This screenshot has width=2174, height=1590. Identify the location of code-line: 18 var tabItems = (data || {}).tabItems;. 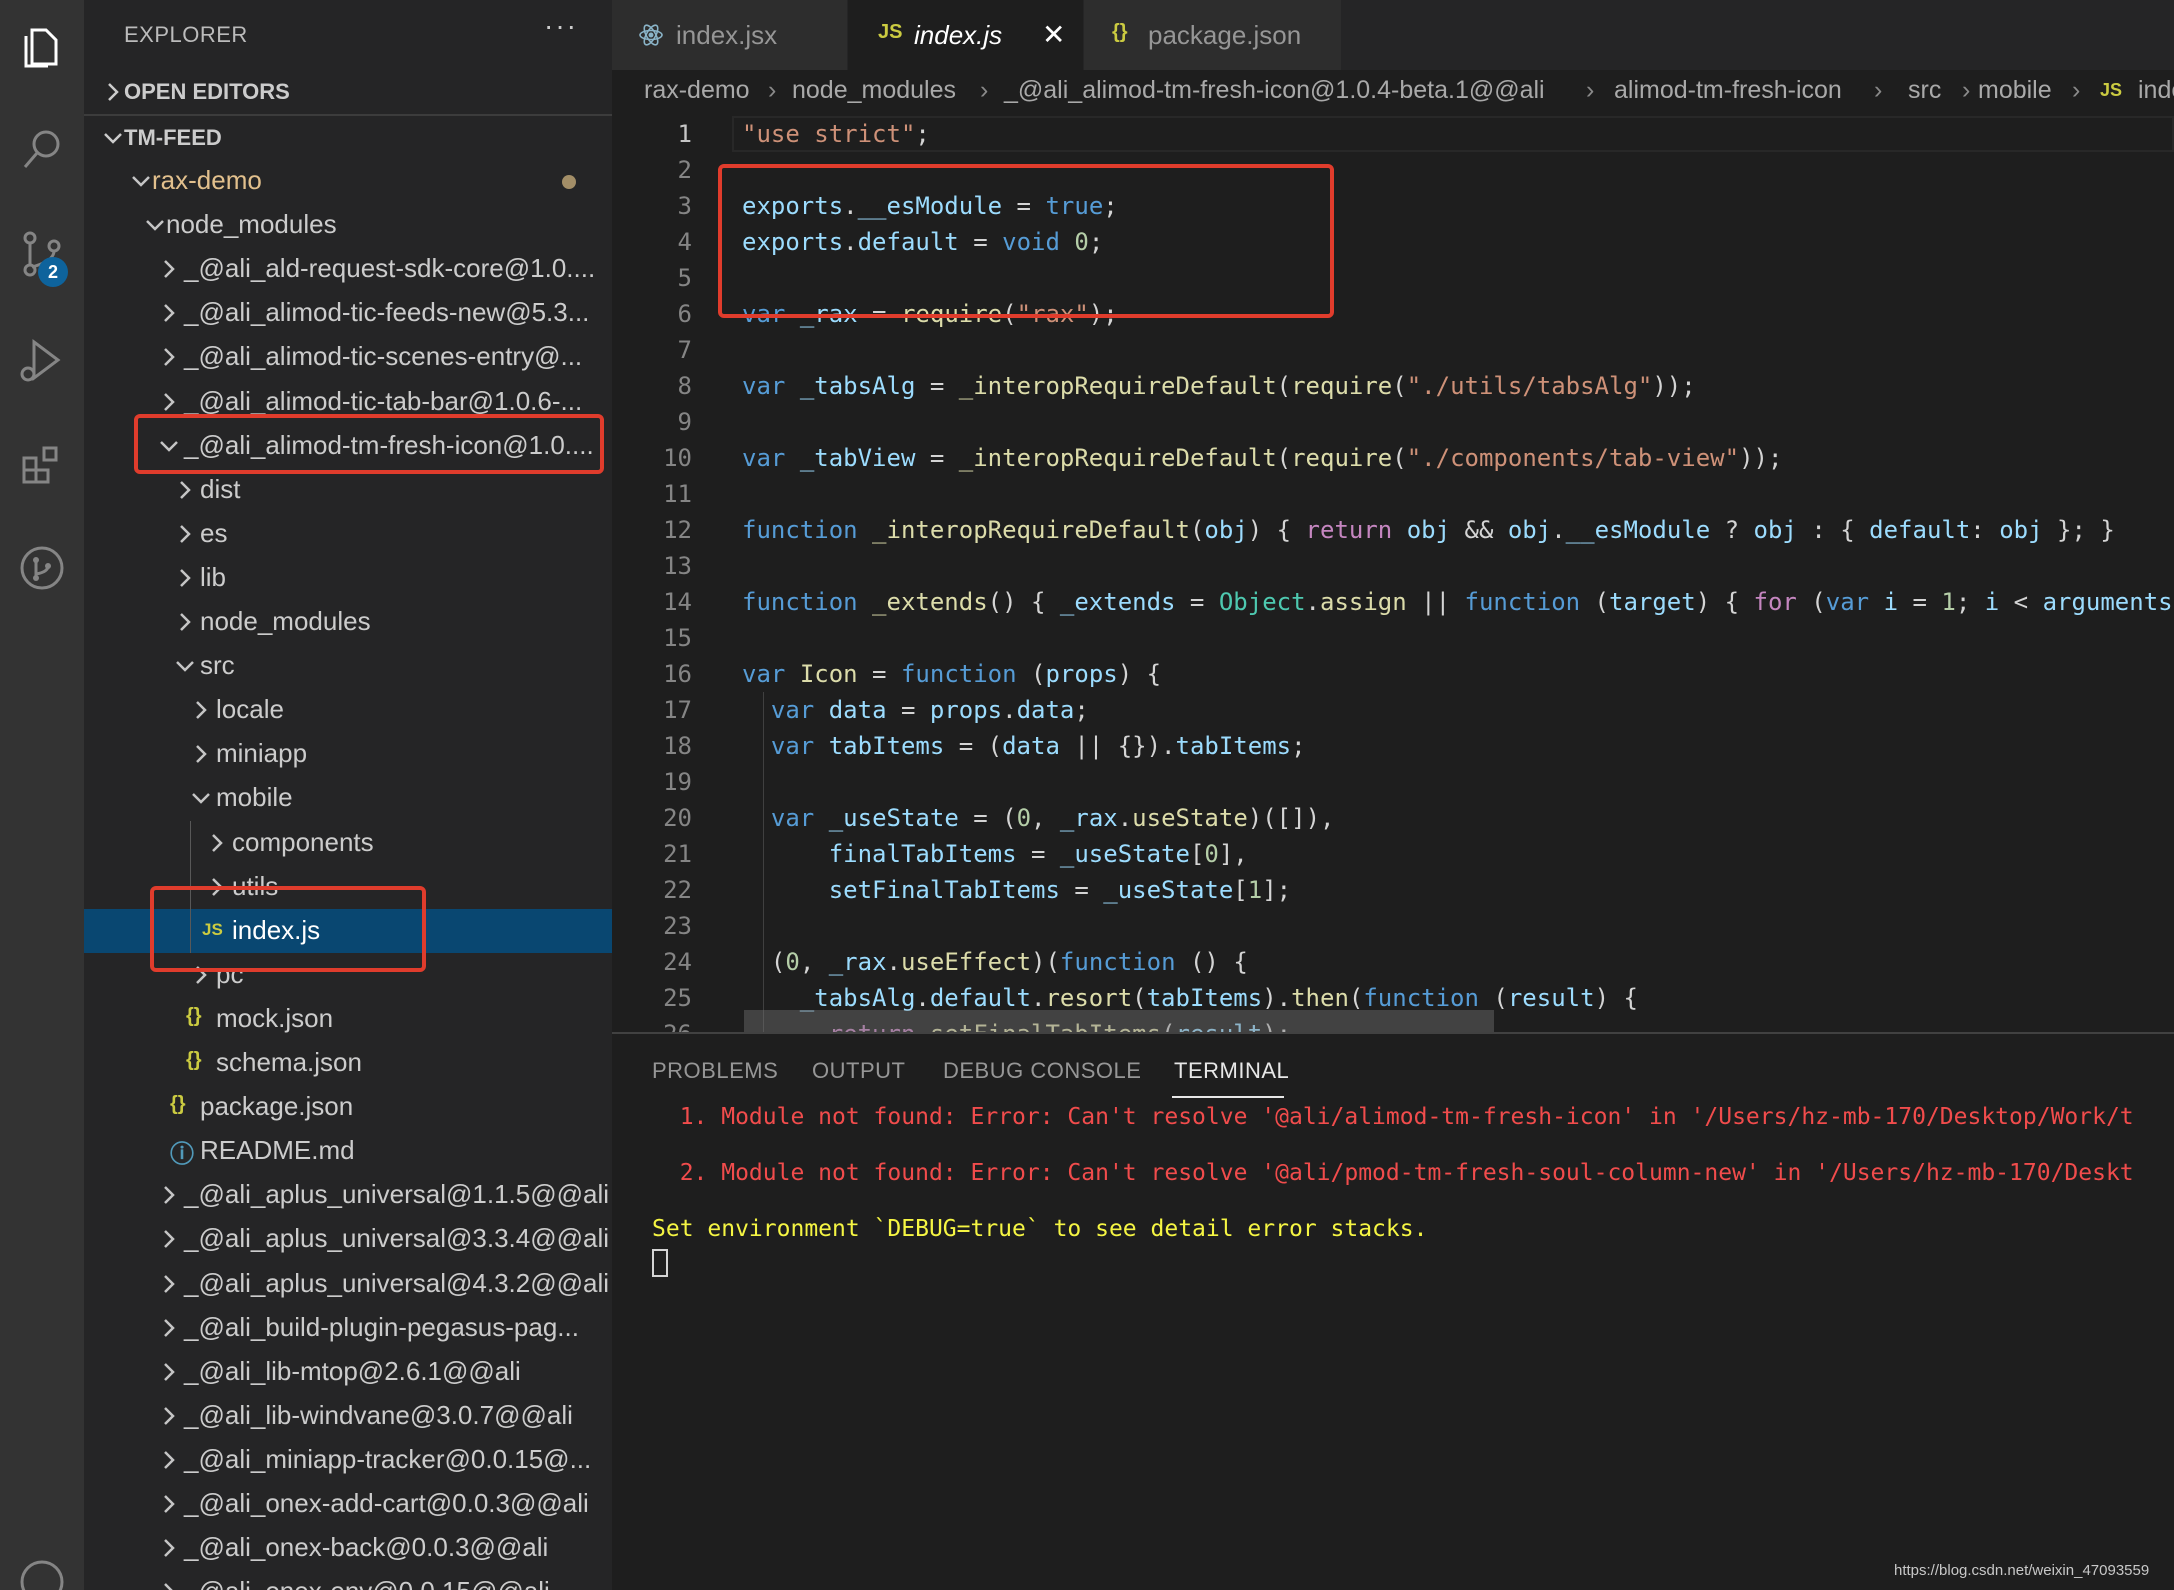
(1393, 746).